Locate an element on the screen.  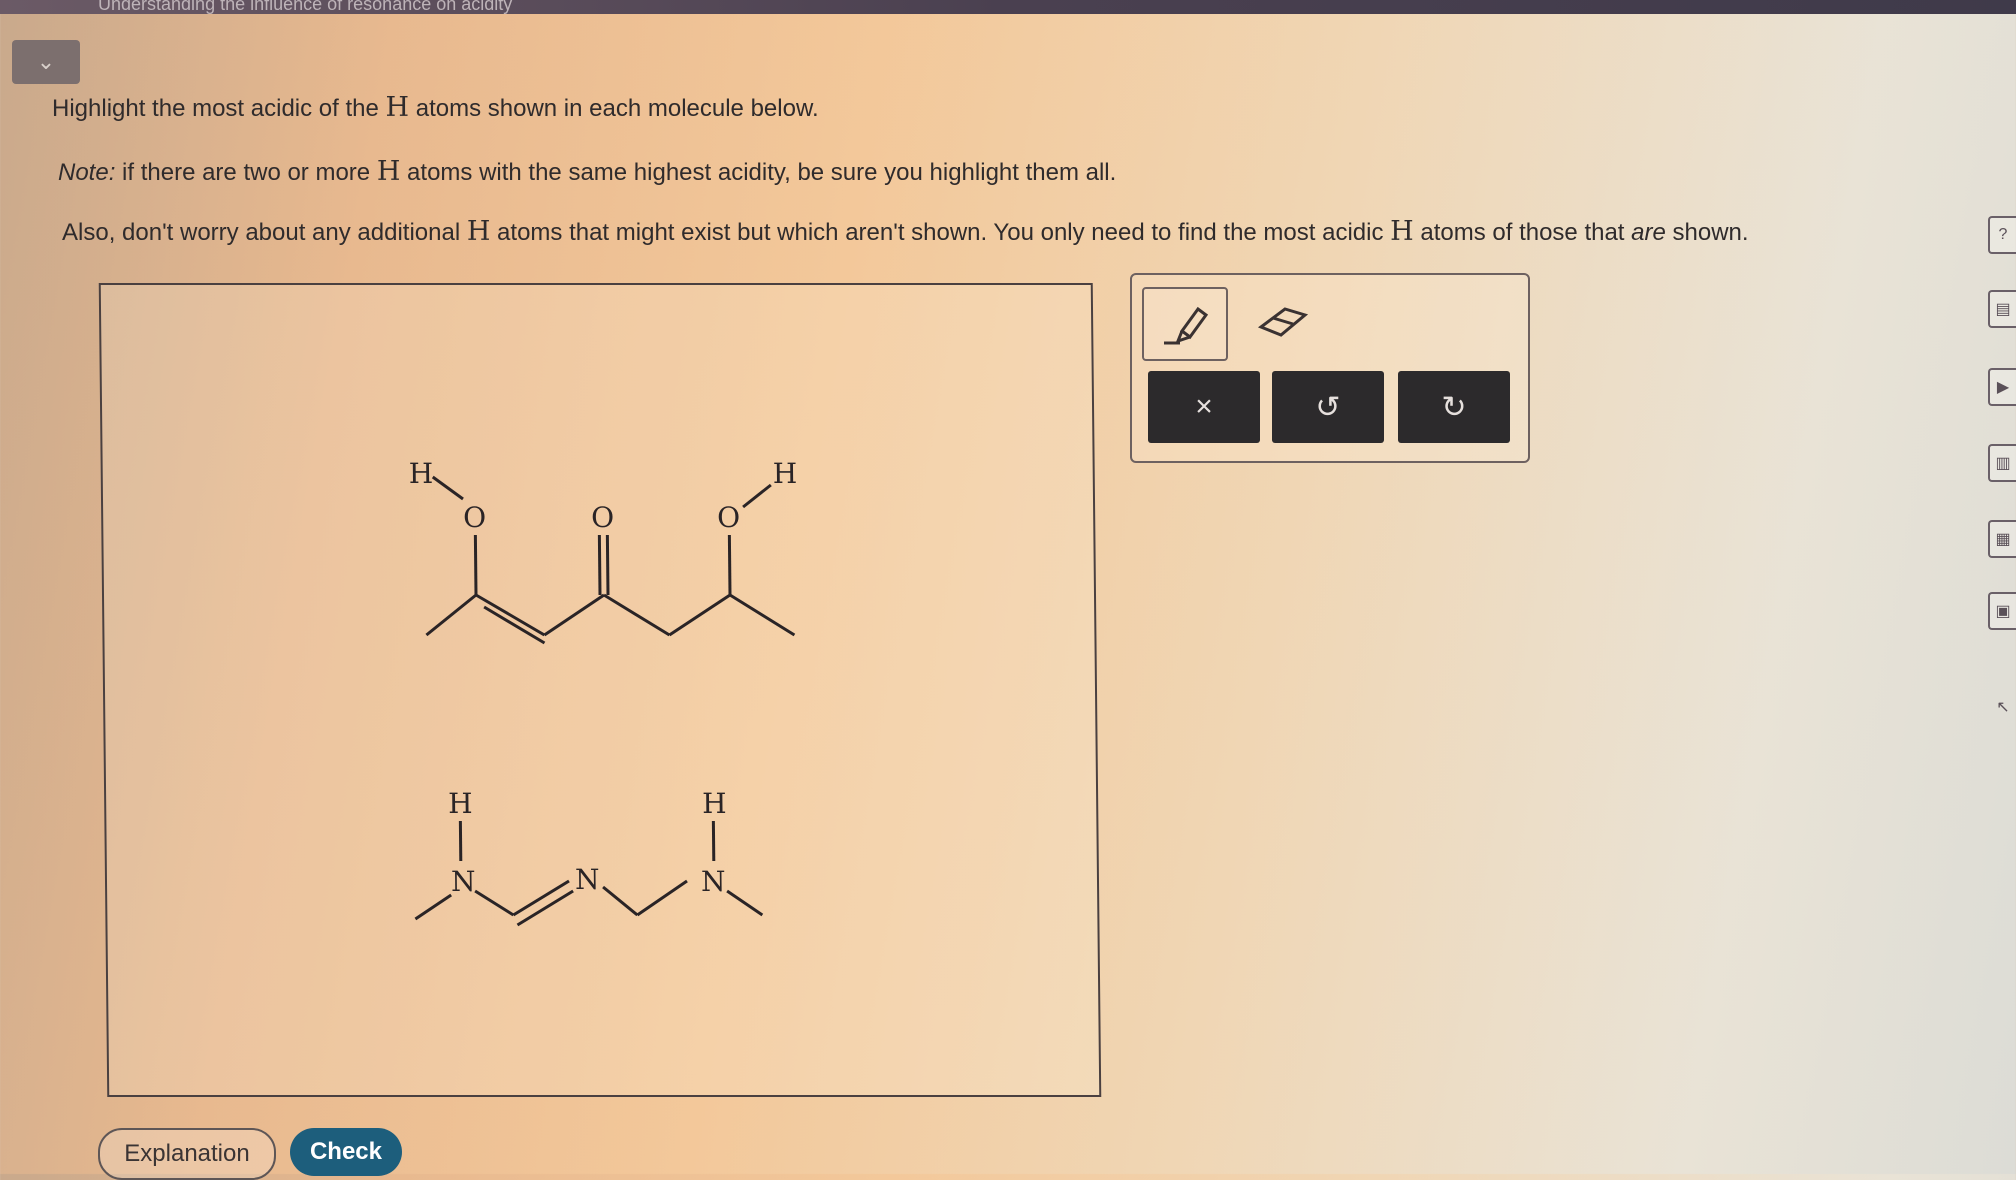
collapse-button: ⌄ is located at coordinates (46, 62).